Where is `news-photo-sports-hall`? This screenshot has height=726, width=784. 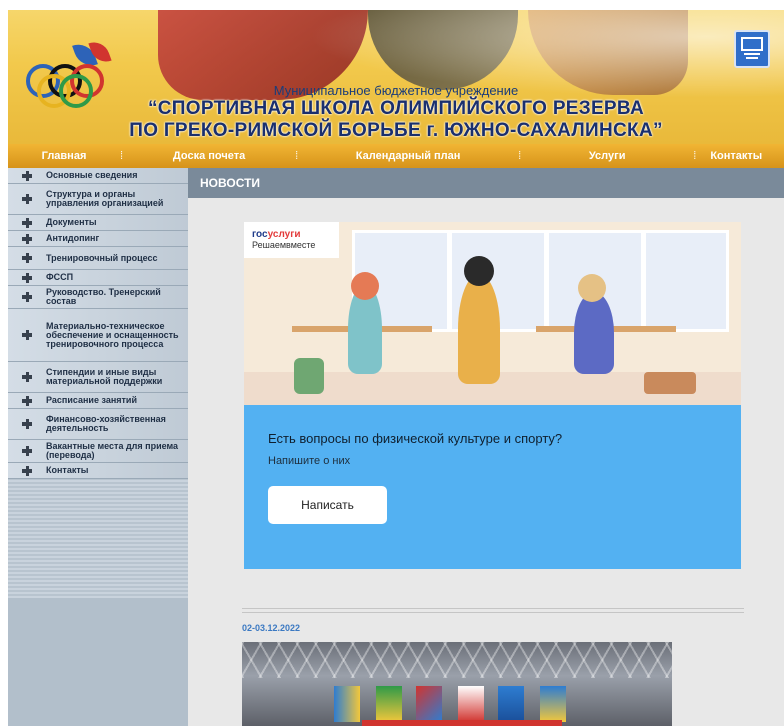
news-photo-sports-hall is located at coordinates (457, 684).